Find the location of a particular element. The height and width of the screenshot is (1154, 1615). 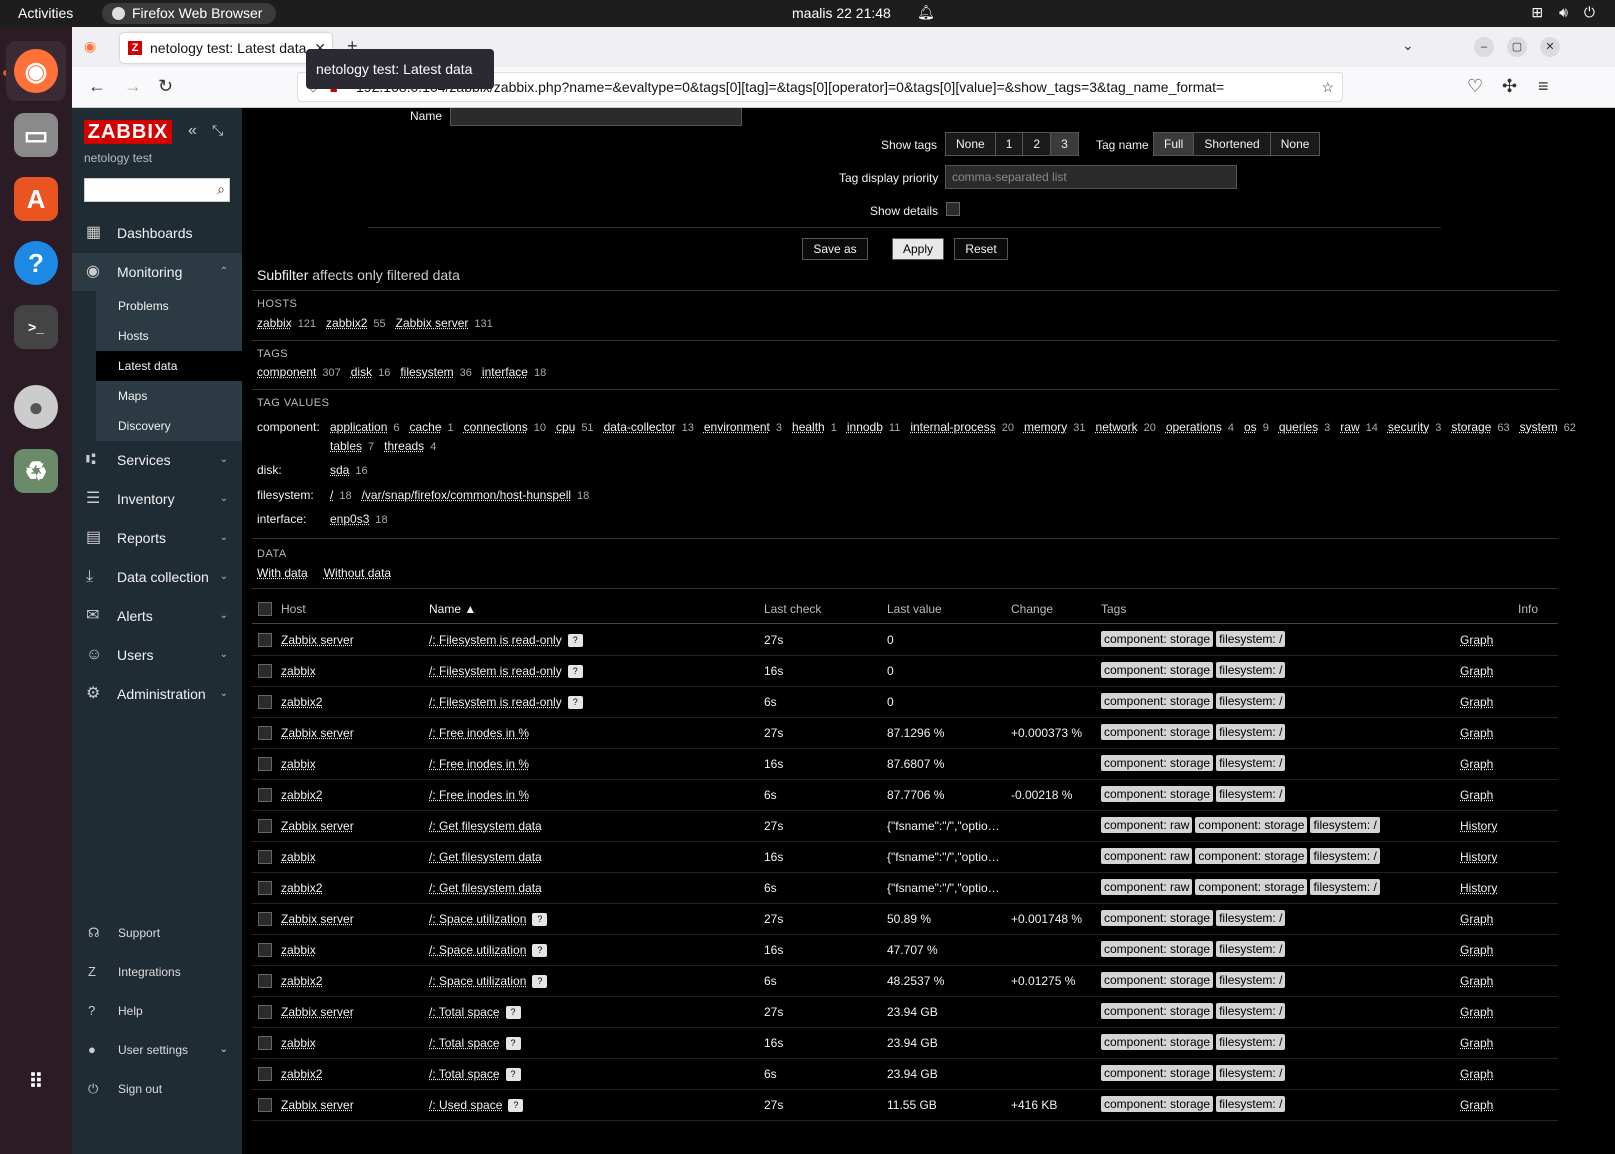

menu-dashboards: ▦ Dashboards is located at coordinates (157, 233).